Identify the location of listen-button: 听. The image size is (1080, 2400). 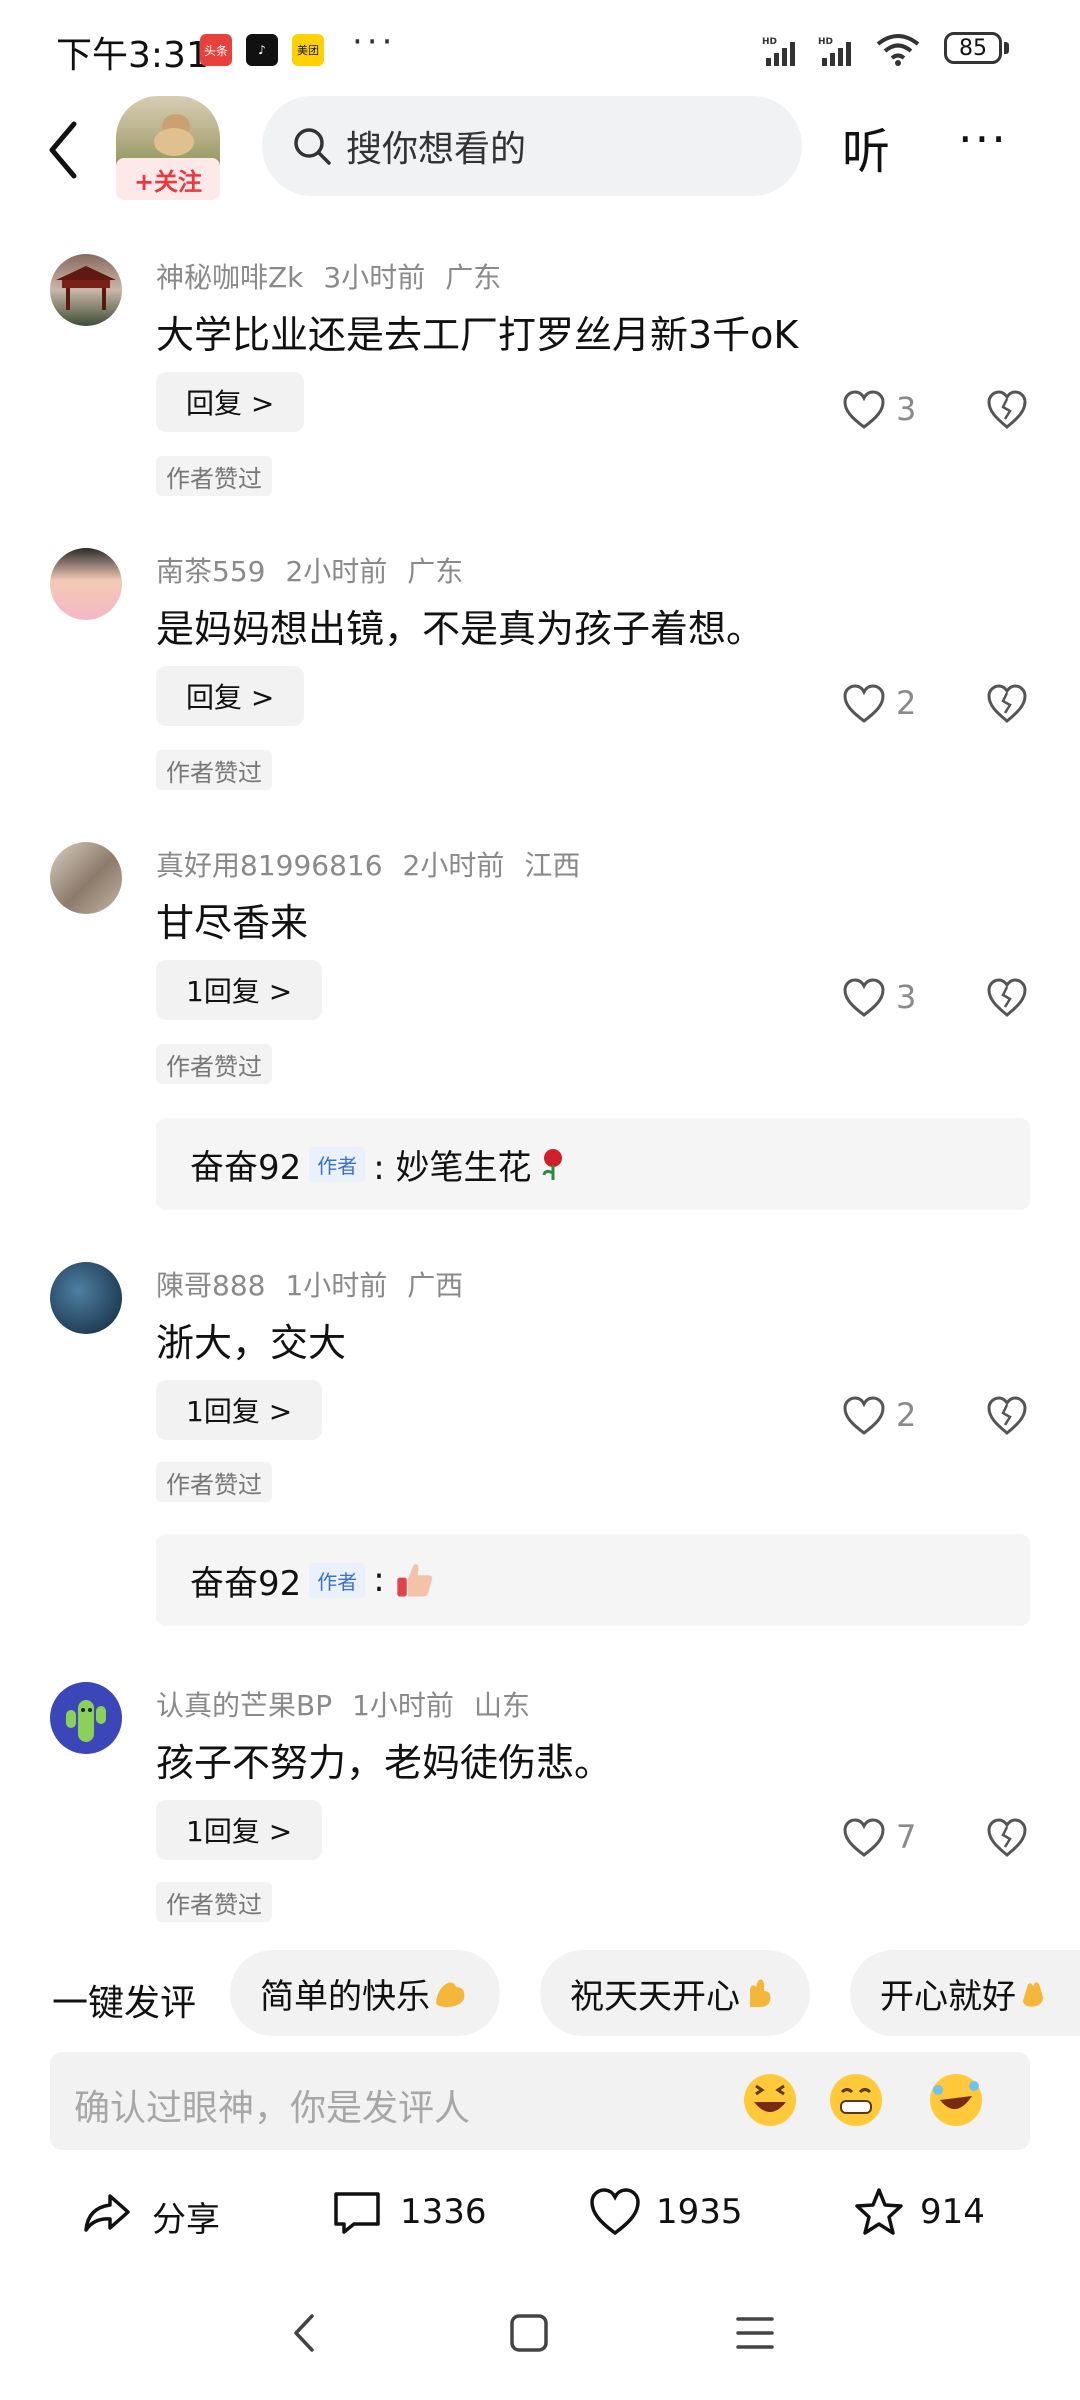
(866, 147).